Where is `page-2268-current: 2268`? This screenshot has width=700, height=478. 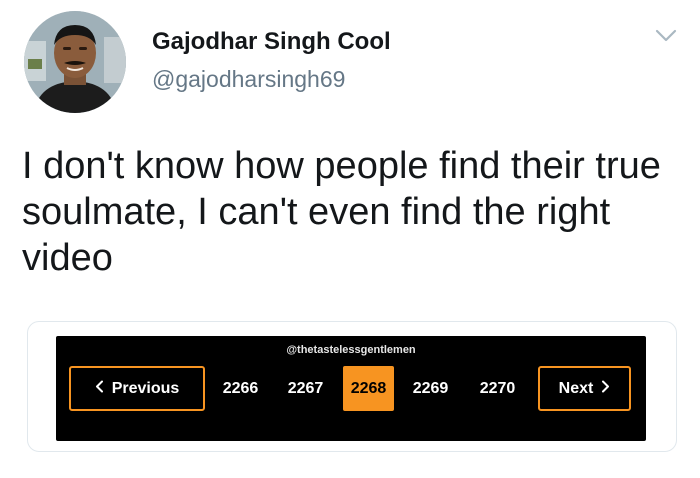 page-2268-current: 2268 is located at coordinates (368, 388).